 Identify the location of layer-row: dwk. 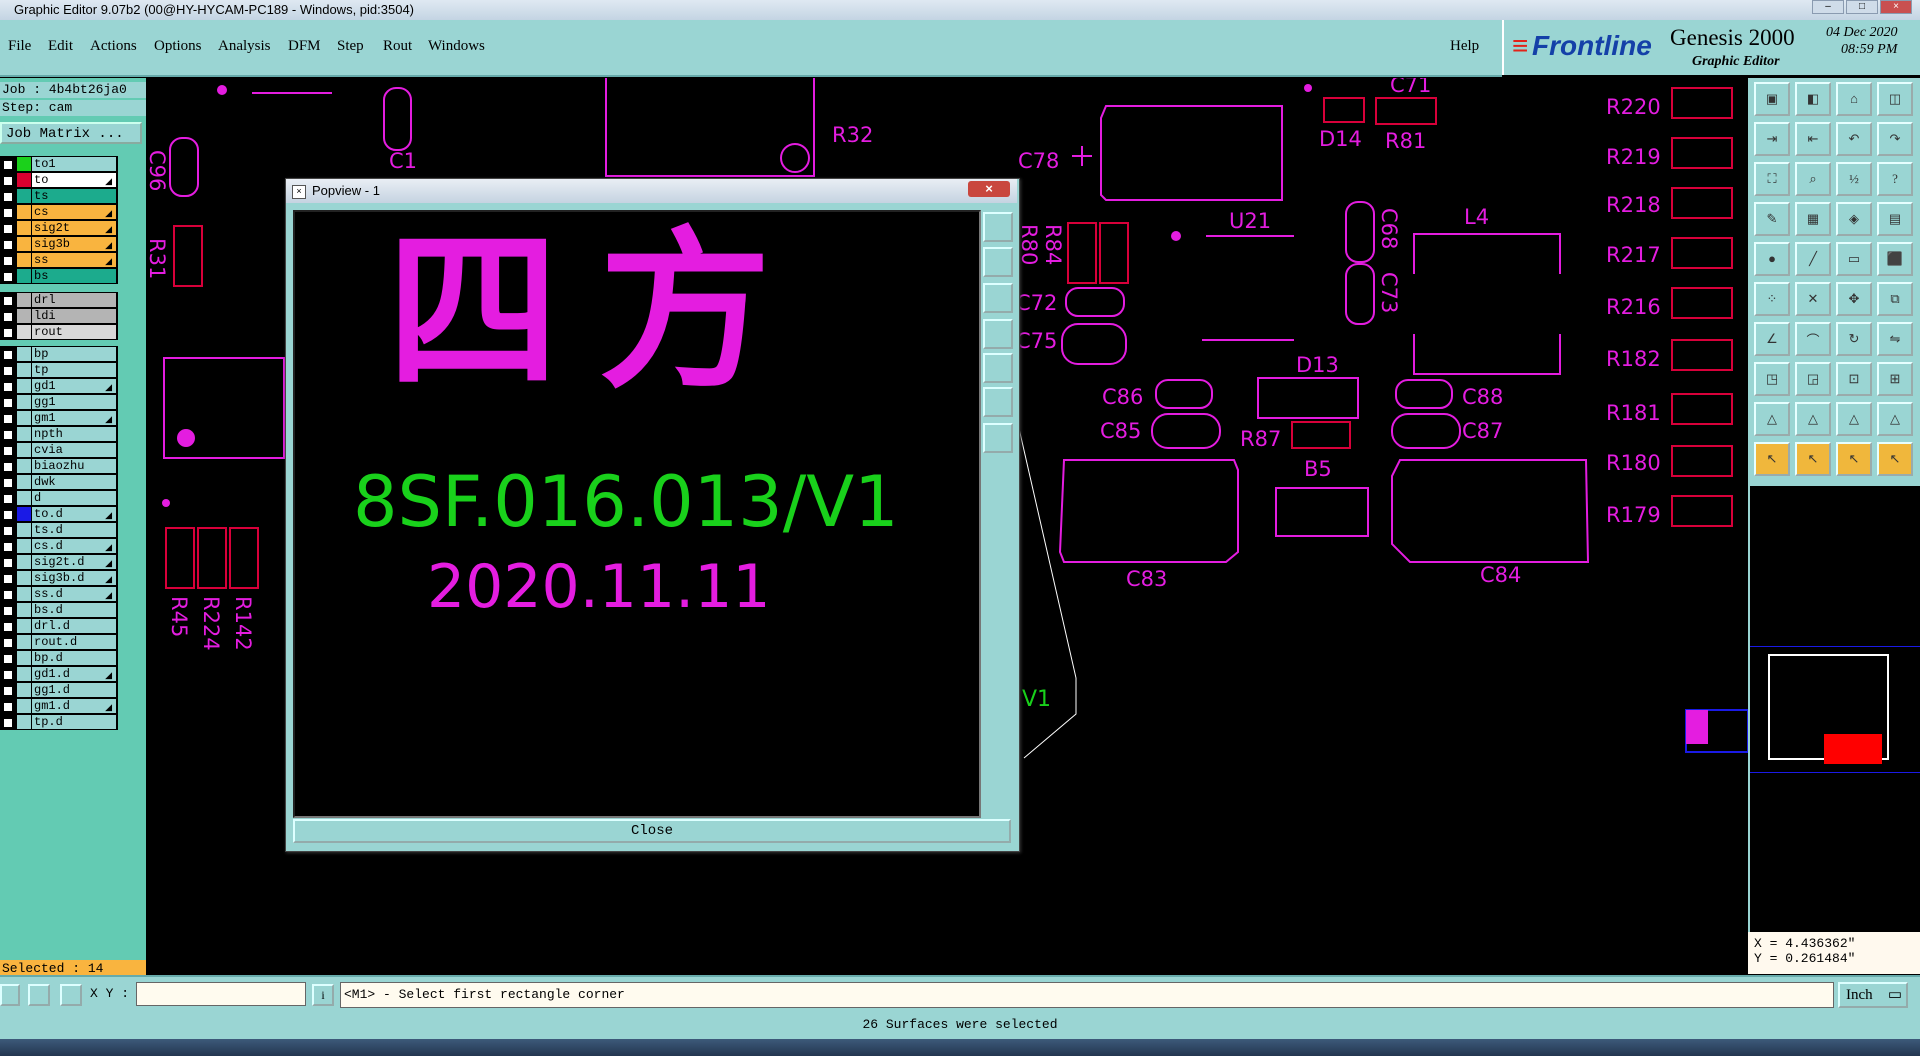
(59, 482).